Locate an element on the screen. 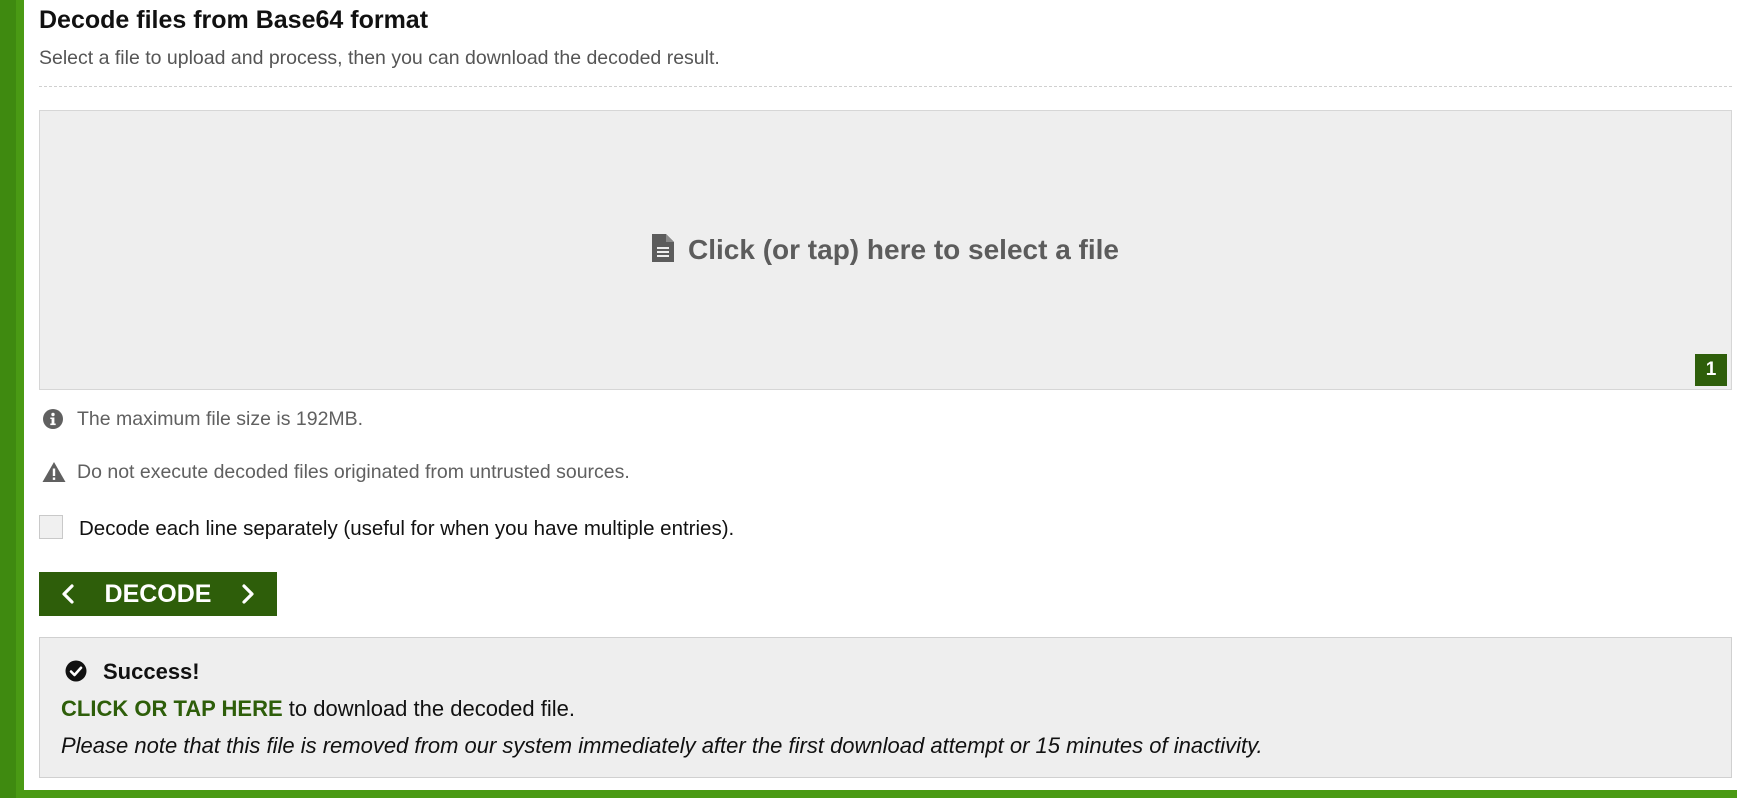  info-icon is located at coordinates (53, 419).